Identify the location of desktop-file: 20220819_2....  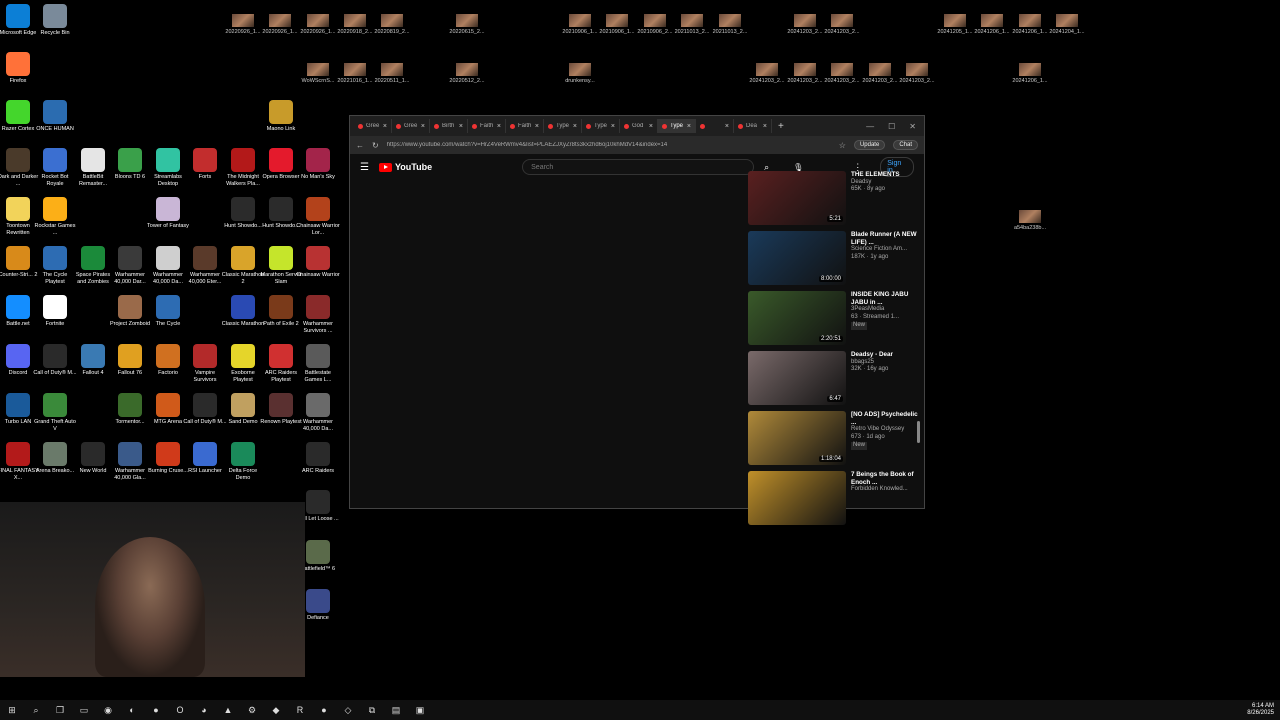
(392, 24).